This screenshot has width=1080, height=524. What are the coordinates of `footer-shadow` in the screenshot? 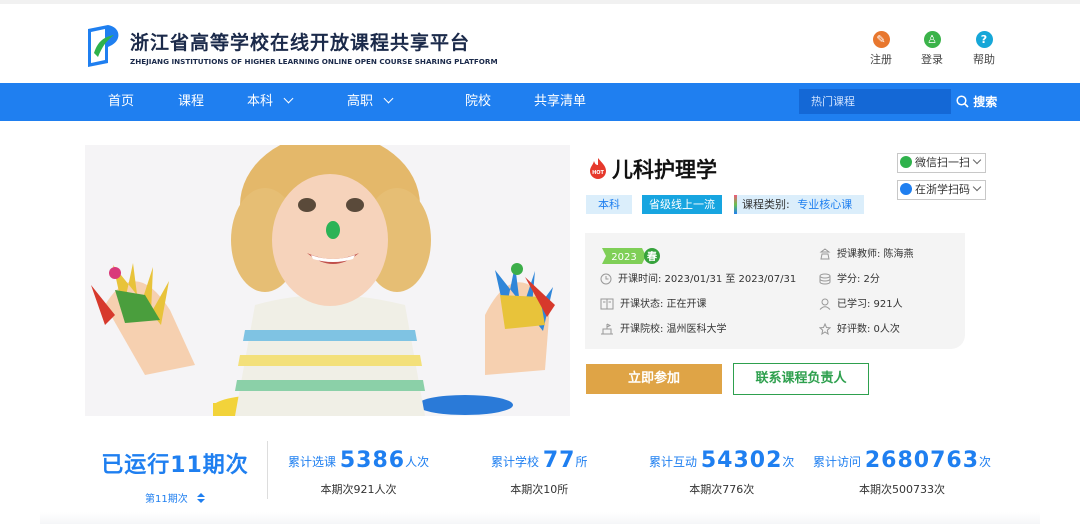 It's located at (540, 518).